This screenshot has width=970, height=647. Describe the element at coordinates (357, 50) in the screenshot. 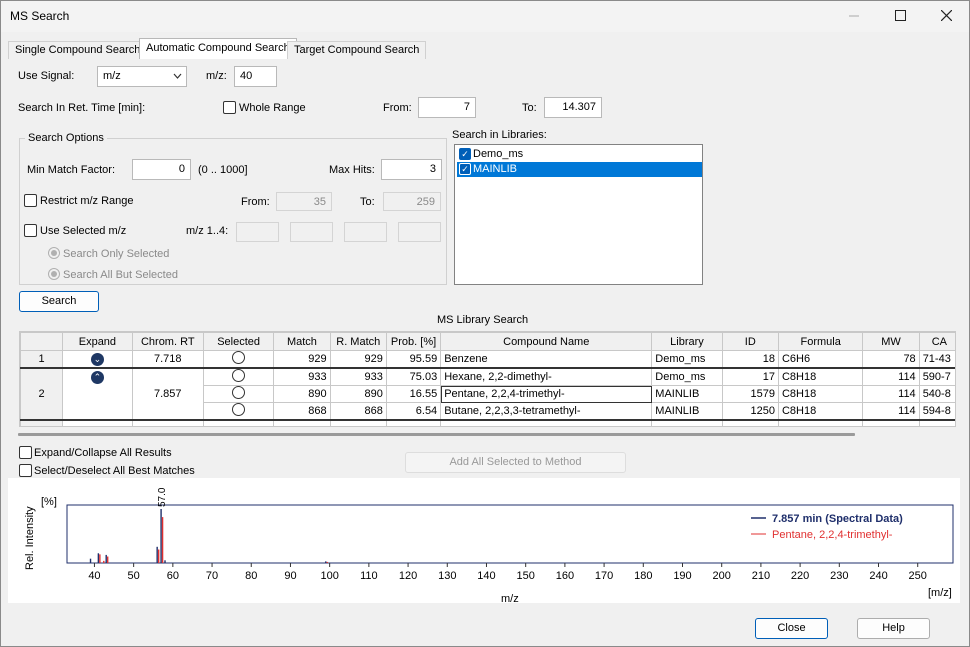

I see `tab-target-compound-search: Target Compound Search` at that location.